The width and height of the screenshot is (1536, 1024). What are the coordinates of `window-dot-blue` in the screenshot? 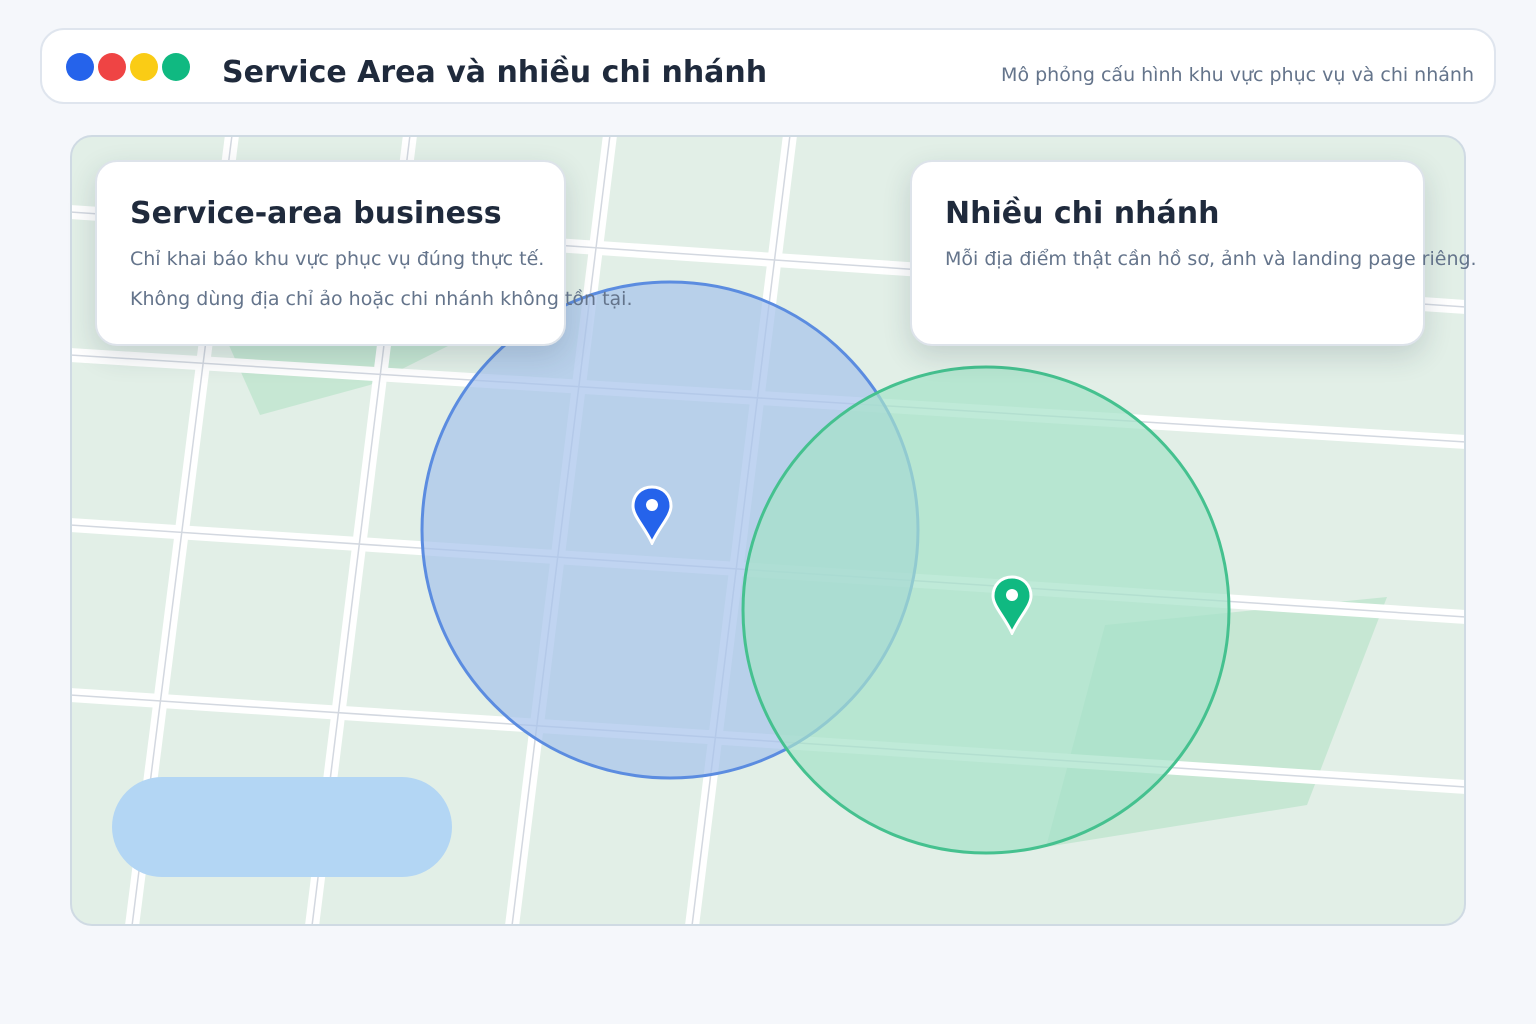 It's located at (80, 67).